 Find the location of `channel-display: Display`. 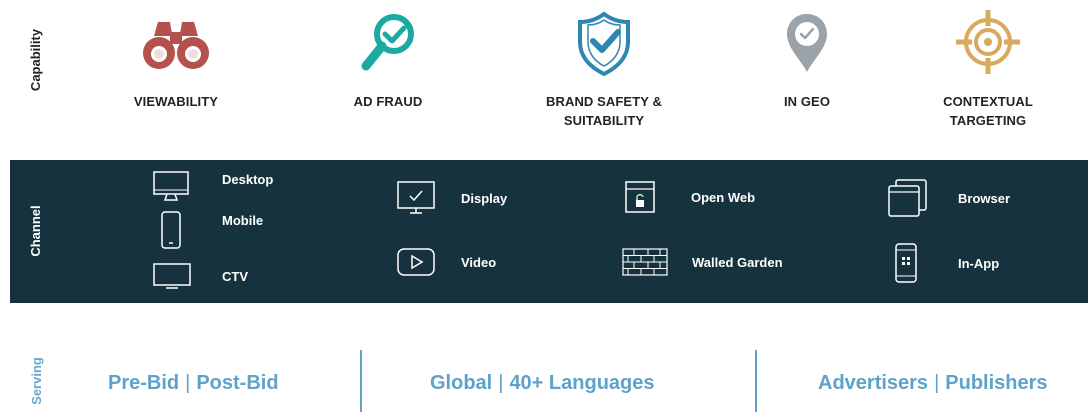

channel-display: Display is located at coordinates (451, 198).